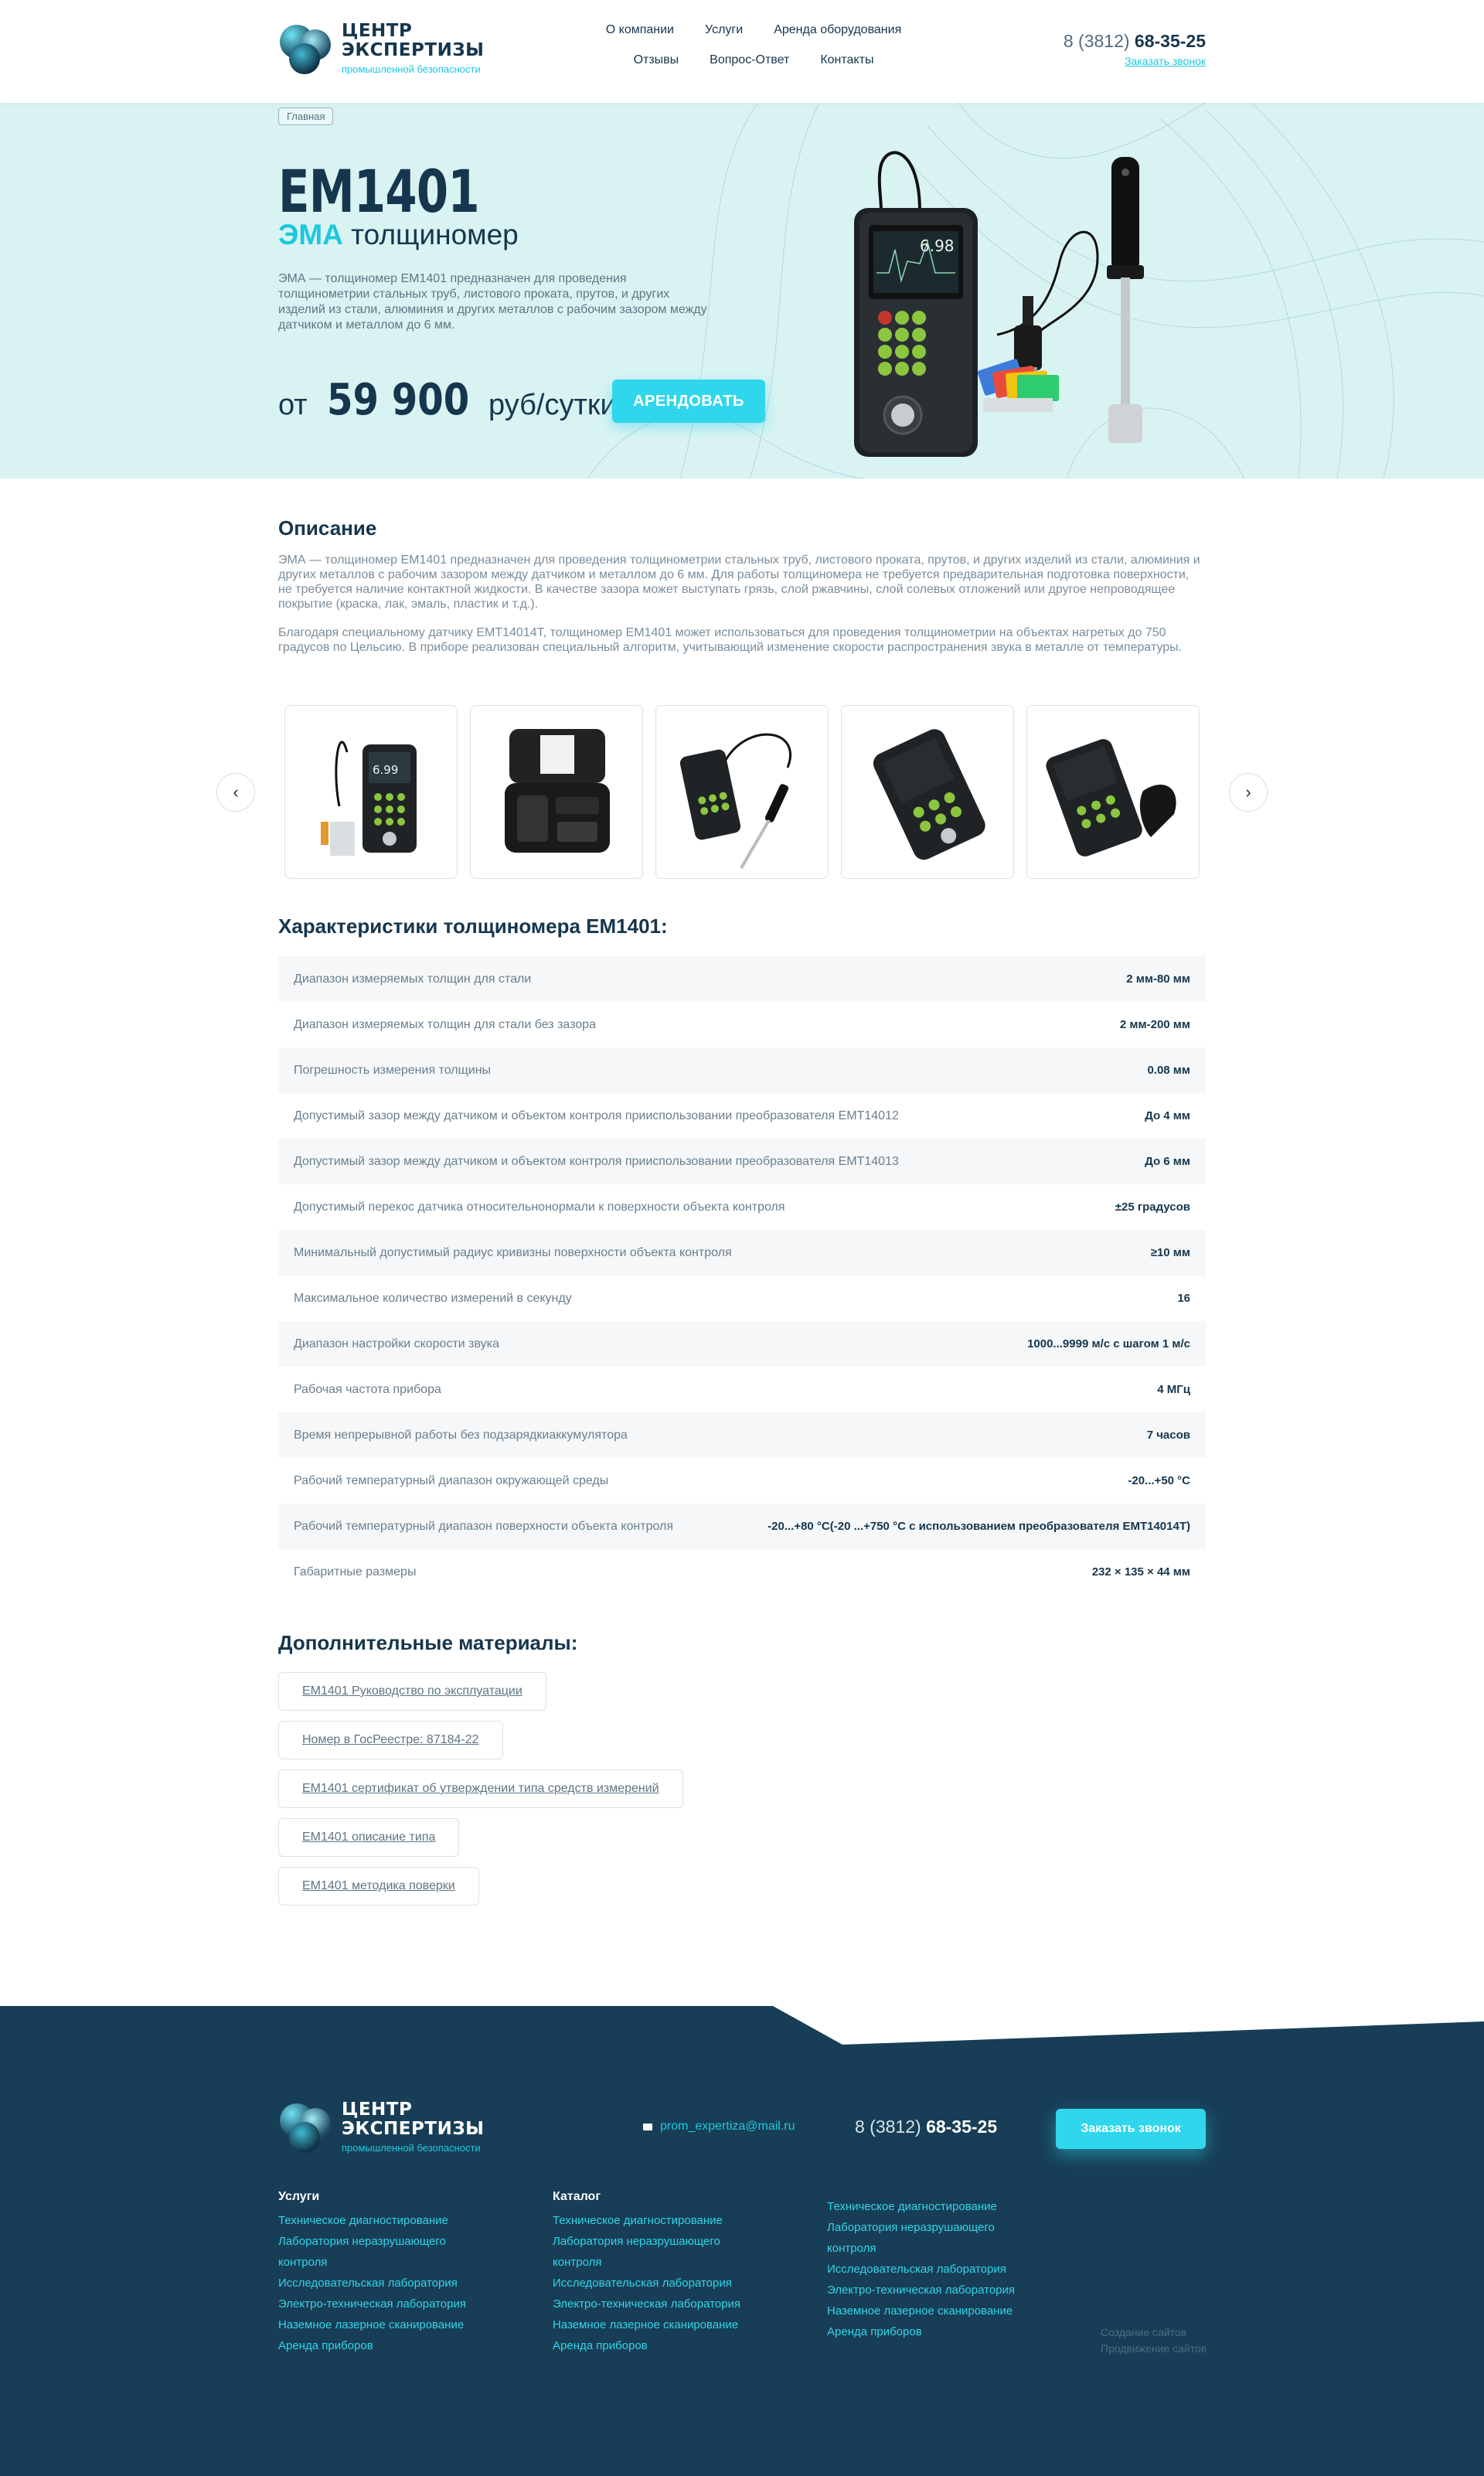 Image resolution: width=1484 pixels, height=2476 pixels. Describe the element at coordinates (1165, 61) in the screenshot. I see `request-call-link: Заказать звонок` at that location.